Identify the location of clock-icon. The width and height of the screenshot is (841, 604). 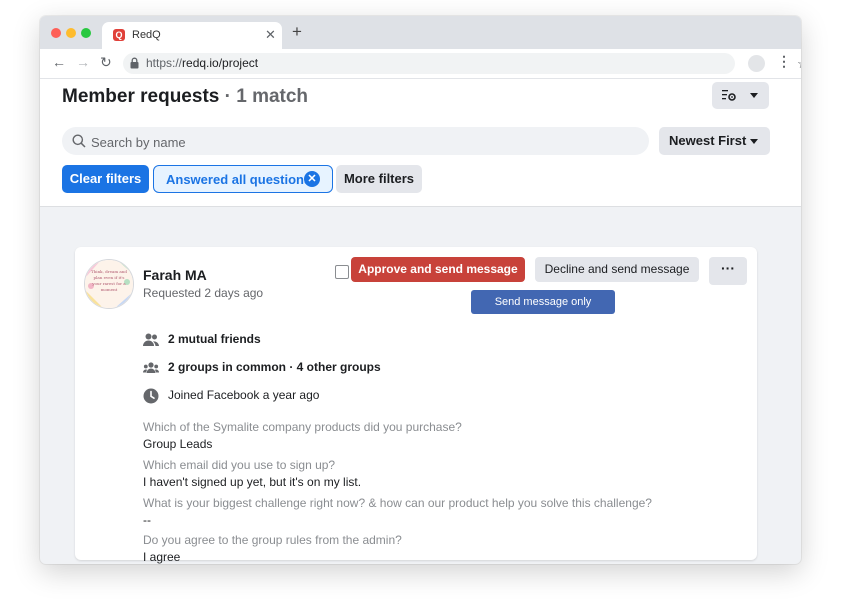
(151, 396).